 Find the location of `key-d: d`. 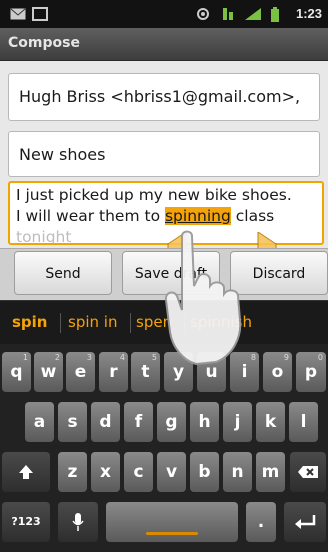

key-d: d is located at coordinates (105, 422).